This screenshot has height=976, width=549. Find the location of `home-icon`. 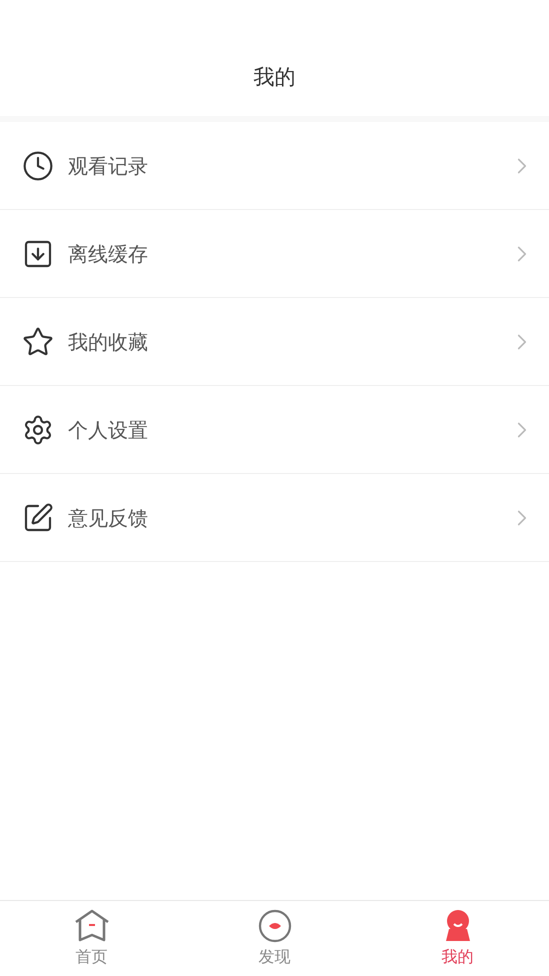

home-icon is located at coordinates (91, 925).